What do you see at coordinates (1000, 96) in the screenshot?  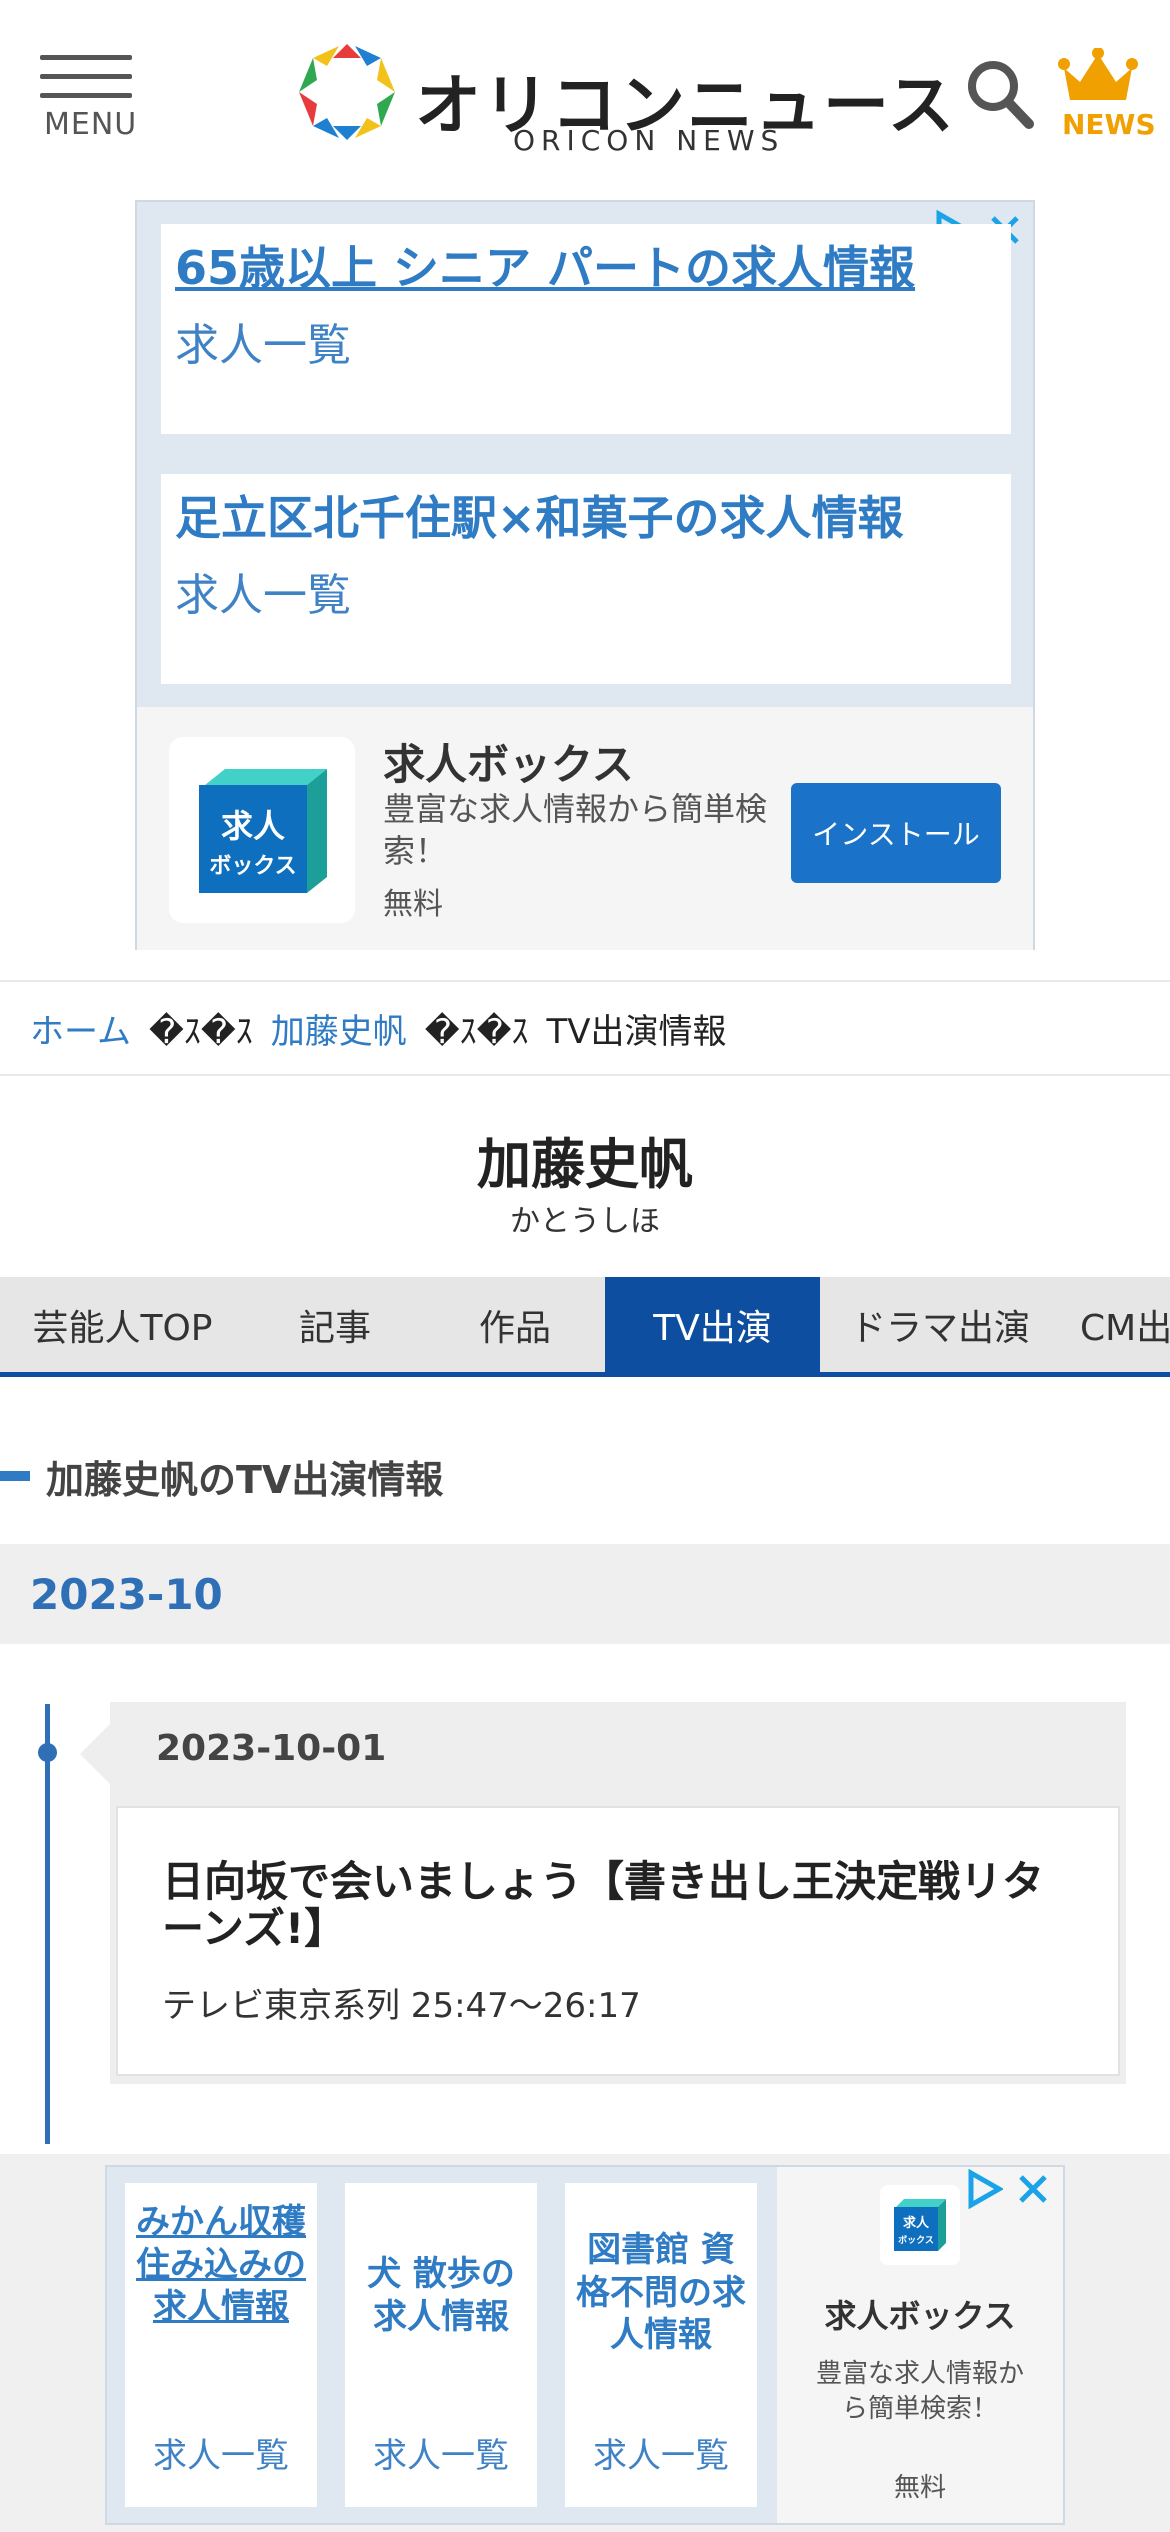 I see `search-icon` at bounding box center [1000, 96].